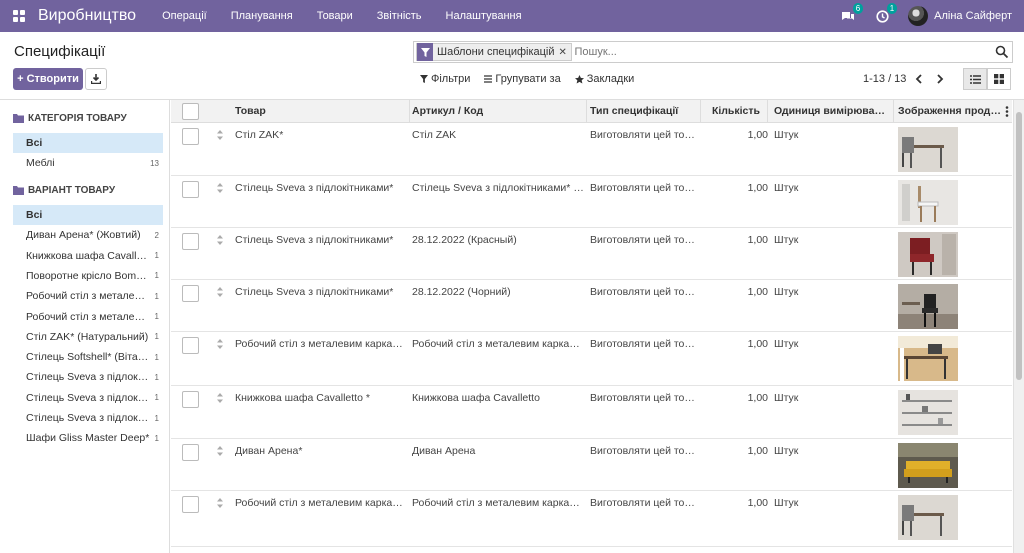 The width and height of the screenshot is (1024, 553). Describe the element at coordinates (320, 111) in the screenshot. I see `col-product: Товар` at that location.